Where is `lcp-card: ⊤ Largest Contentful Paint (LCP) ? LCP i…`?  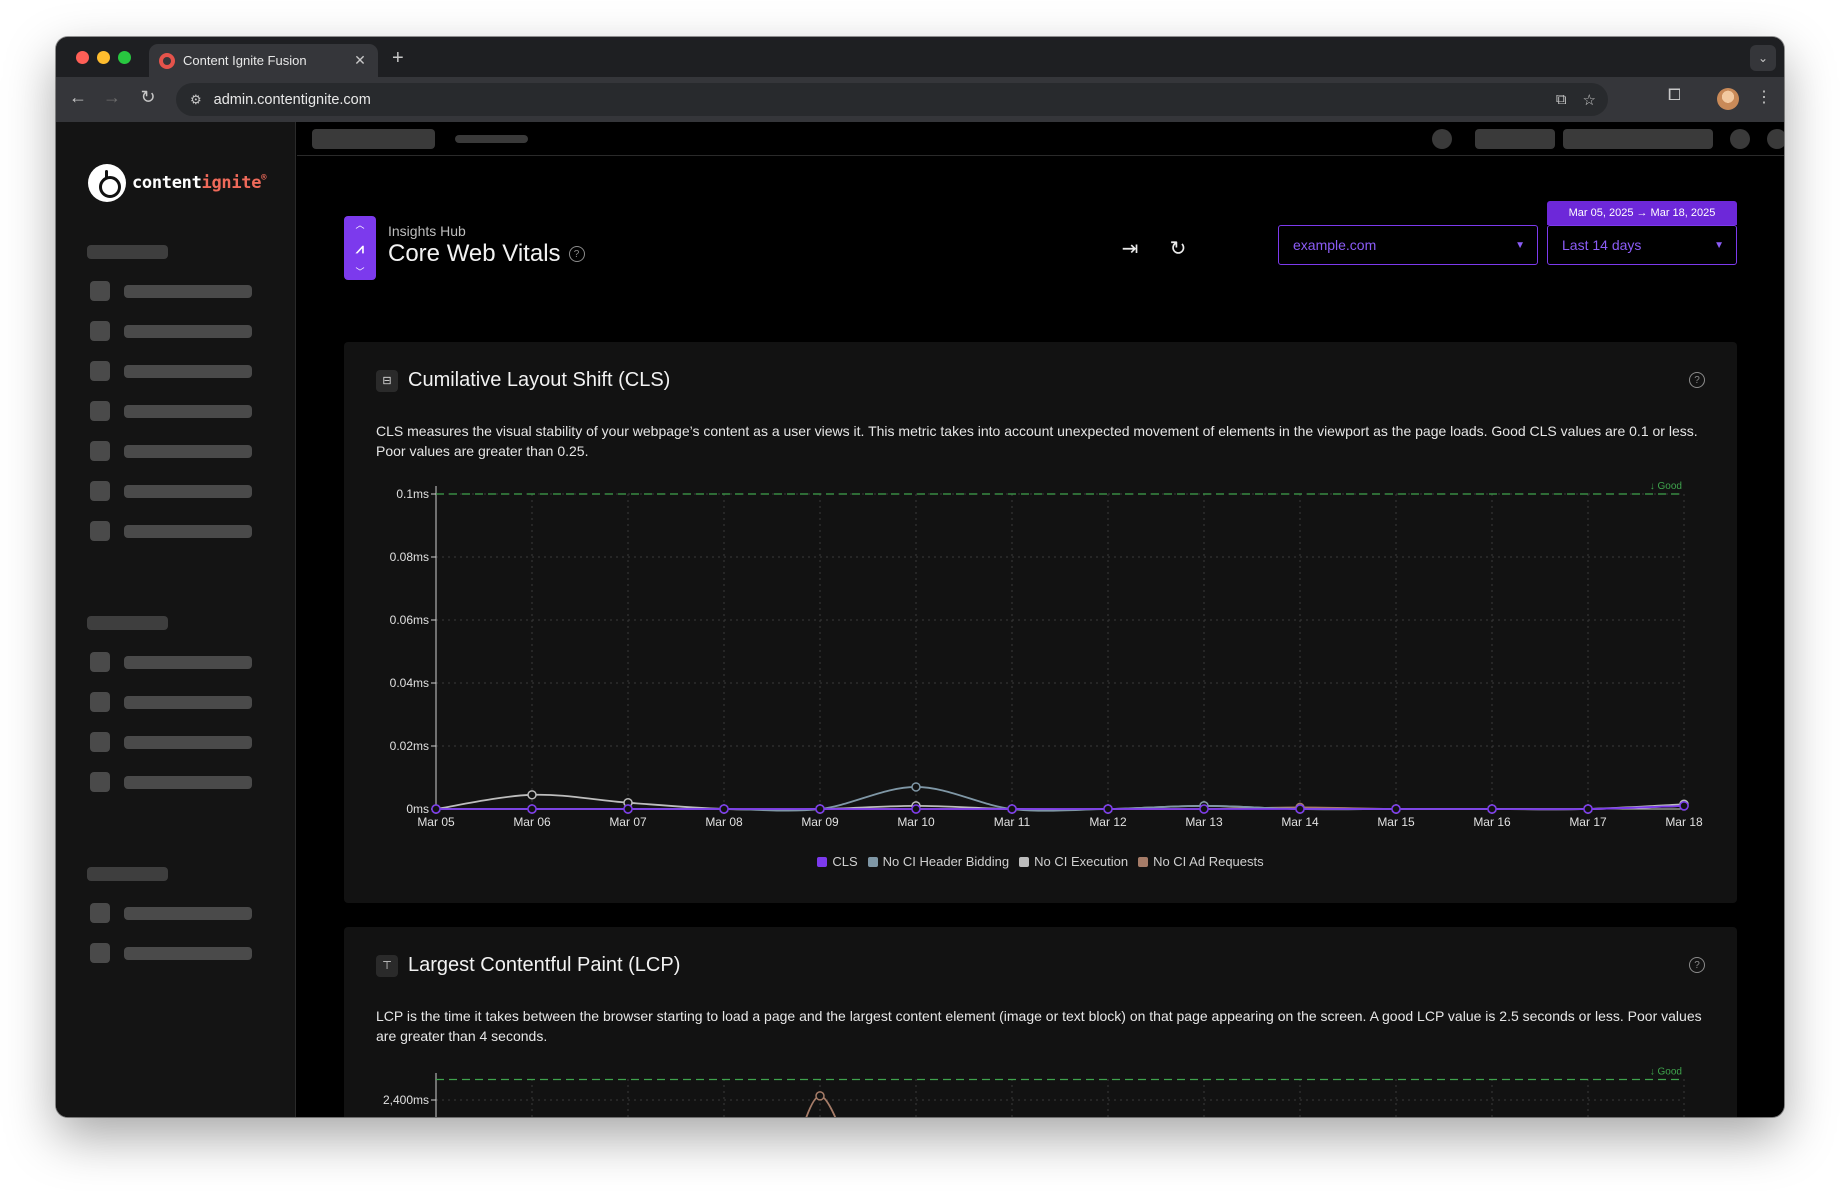 lcp-card: ⊤ Largest Contentful Paint (LCP) ? LCP i… is located at coordinates (1040, 1022).